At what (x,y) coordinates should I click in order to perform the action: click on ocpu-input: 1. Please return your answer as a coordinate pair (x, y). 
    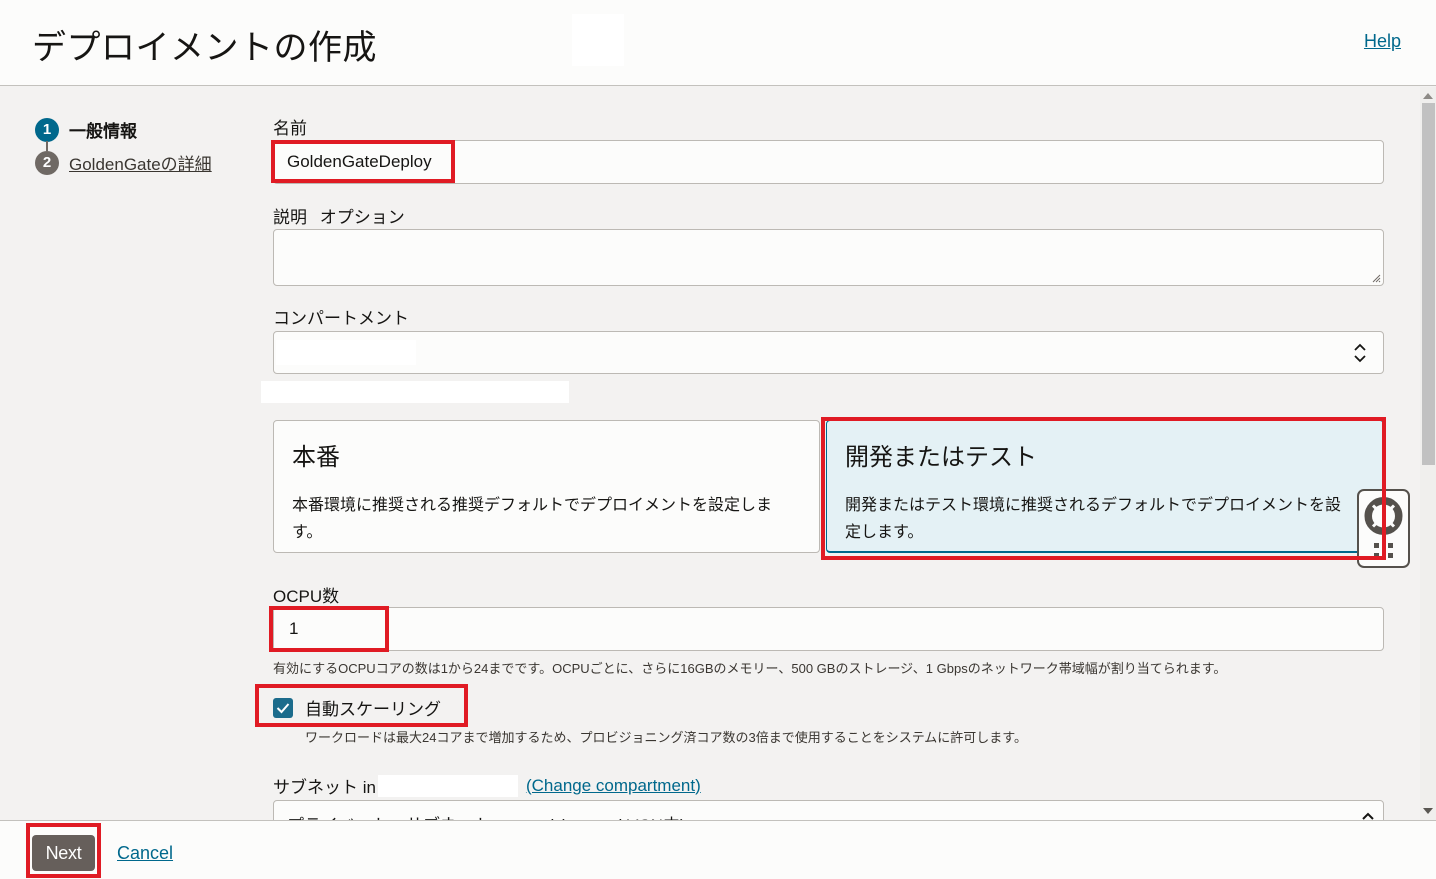
    Looking at the image, I should click on (828, 629).